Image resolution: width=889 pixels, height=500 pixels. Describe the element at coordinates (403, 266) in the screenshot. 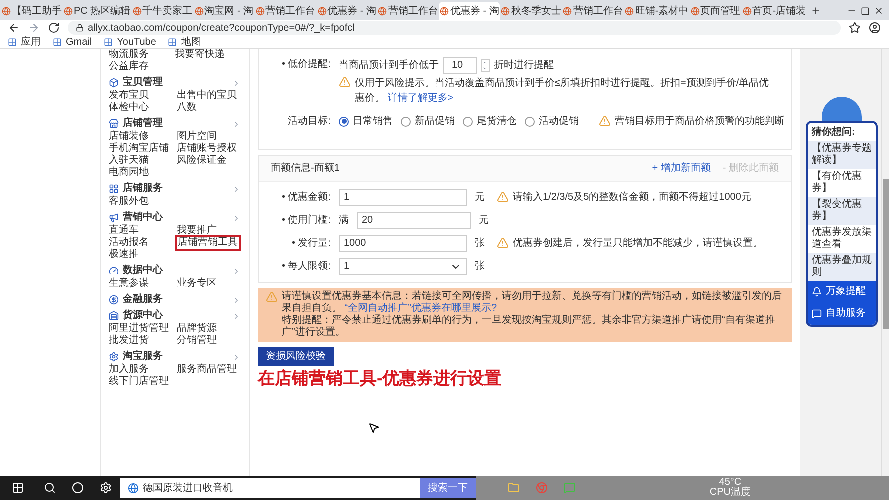

I see `limit-select: 1` at that location.